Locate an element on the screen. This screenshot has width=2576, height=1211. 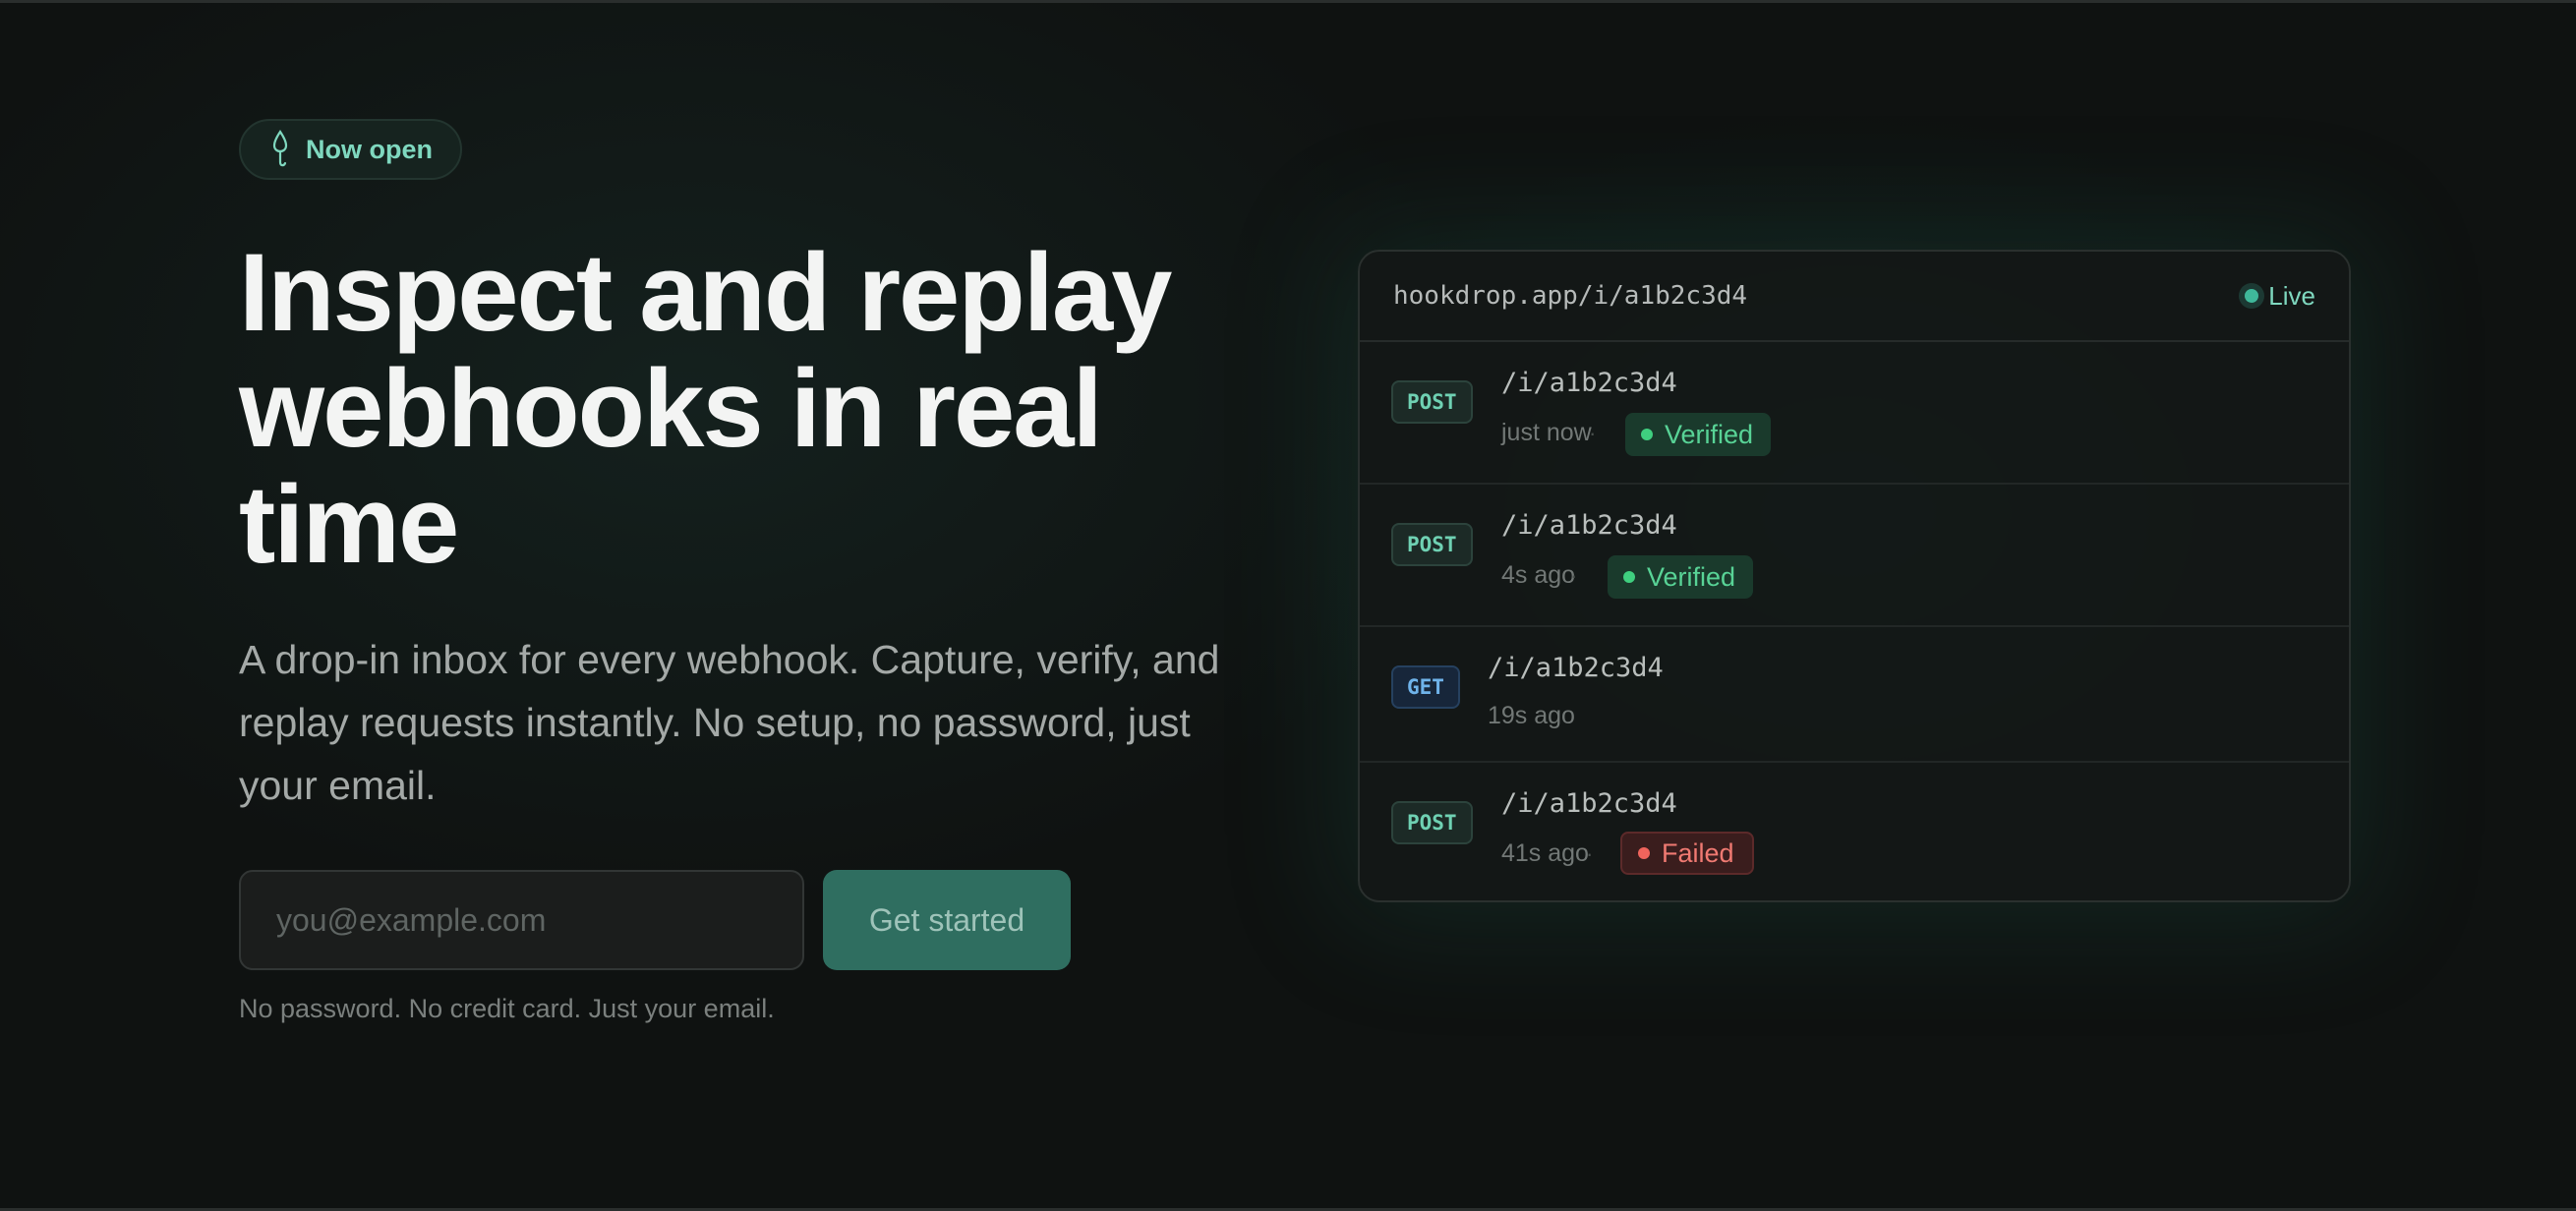
request-row: POST /i/a1b2c3d4 4s ago · Verified is located at coordinates (1854, 556).